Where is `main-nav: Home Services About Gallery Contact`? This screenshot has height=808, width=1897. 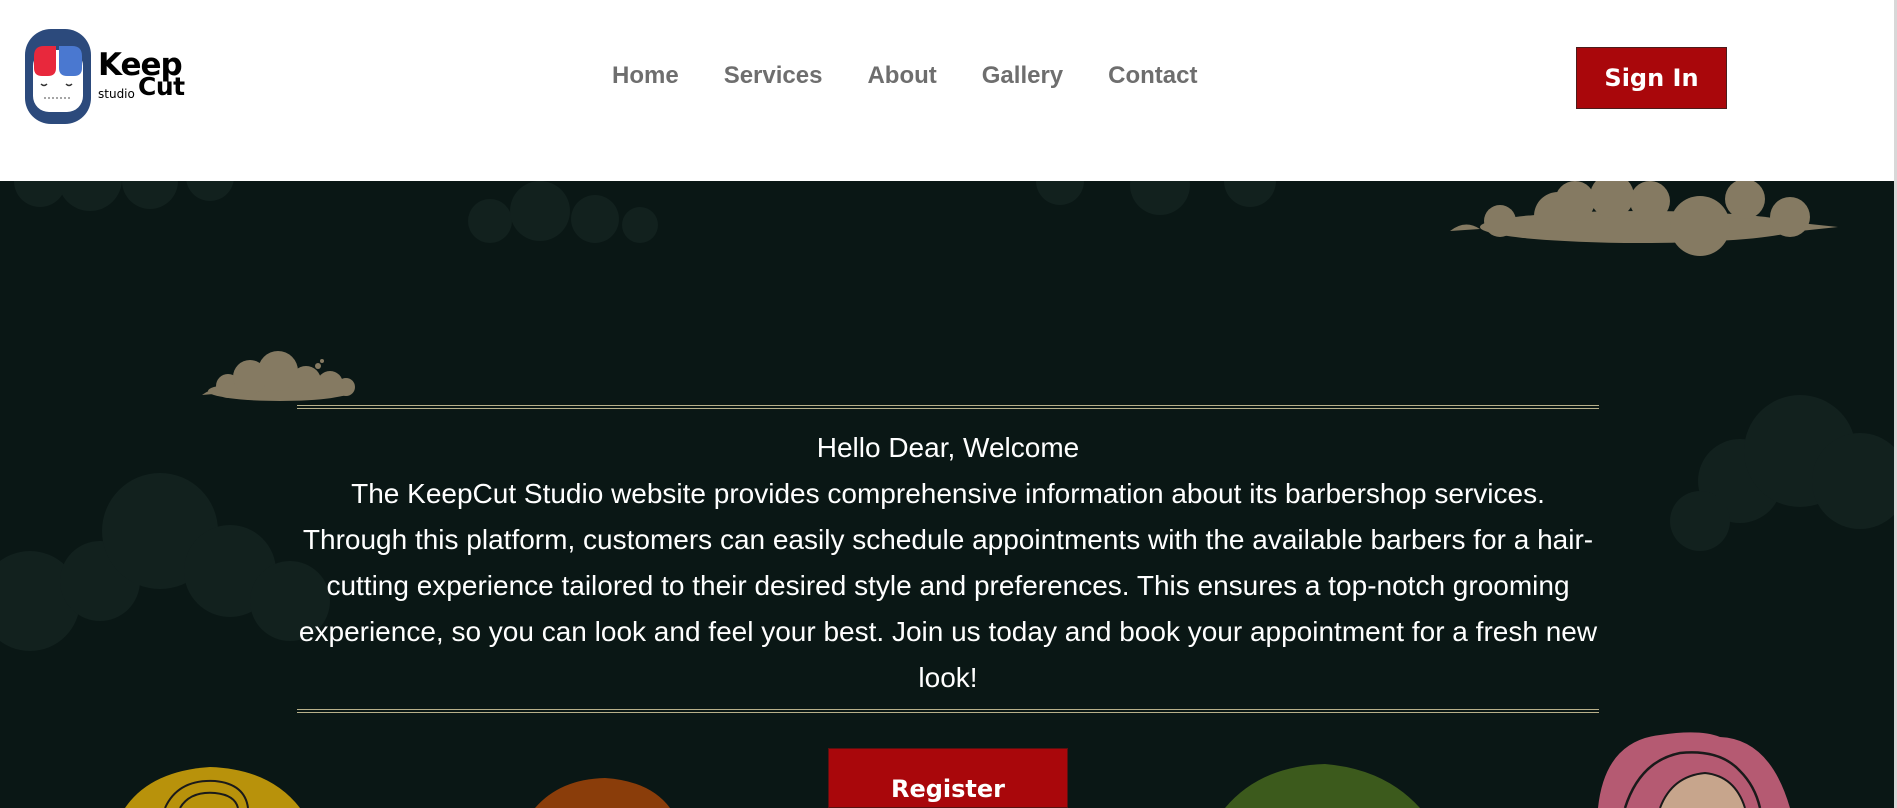
main-nav: Home Services About Gallery Contact is located at coordinates (905, 76).